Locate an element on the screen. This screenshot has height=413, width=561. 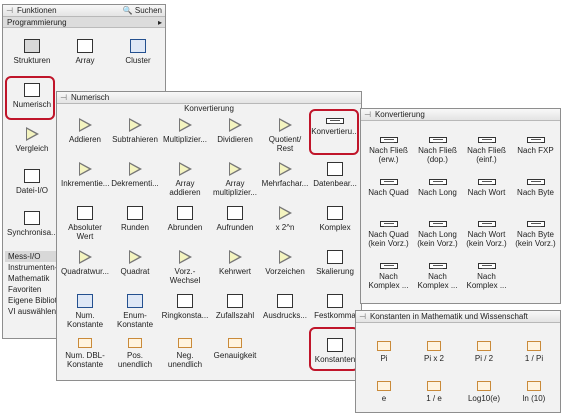
numeric-item: Runden is located at coordinates (135, 219).